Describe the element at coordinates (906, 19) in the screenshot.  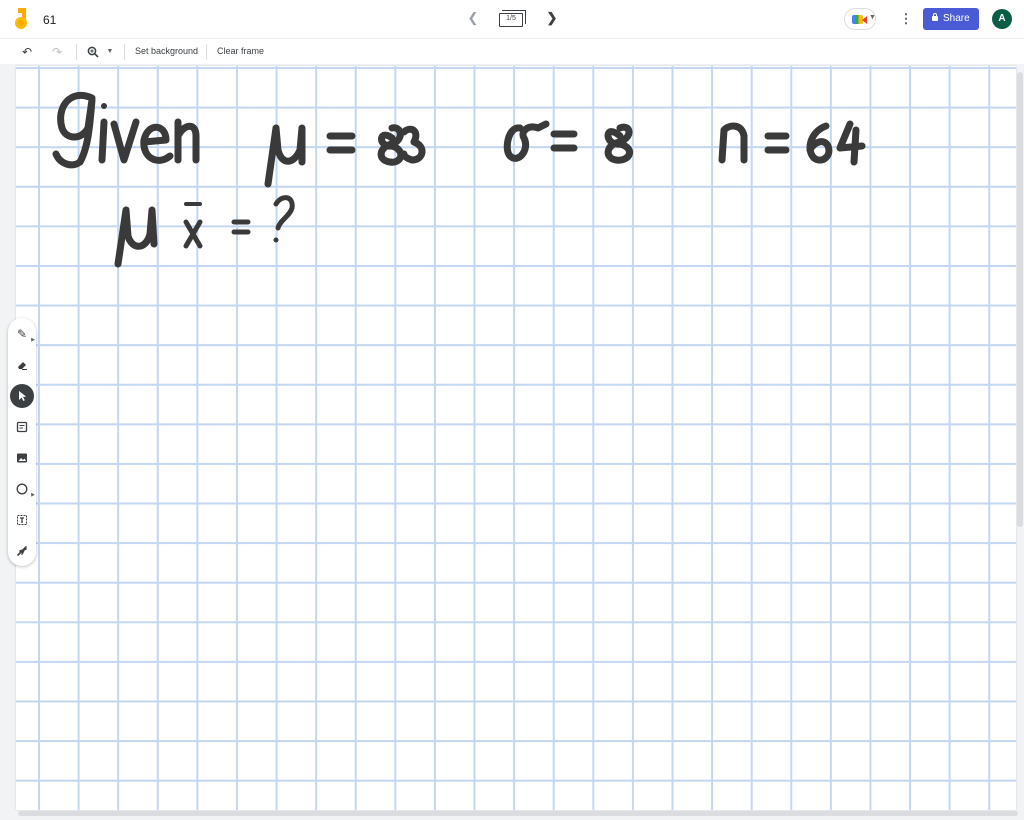
I see `more-options-icon: ⋮` at that location.